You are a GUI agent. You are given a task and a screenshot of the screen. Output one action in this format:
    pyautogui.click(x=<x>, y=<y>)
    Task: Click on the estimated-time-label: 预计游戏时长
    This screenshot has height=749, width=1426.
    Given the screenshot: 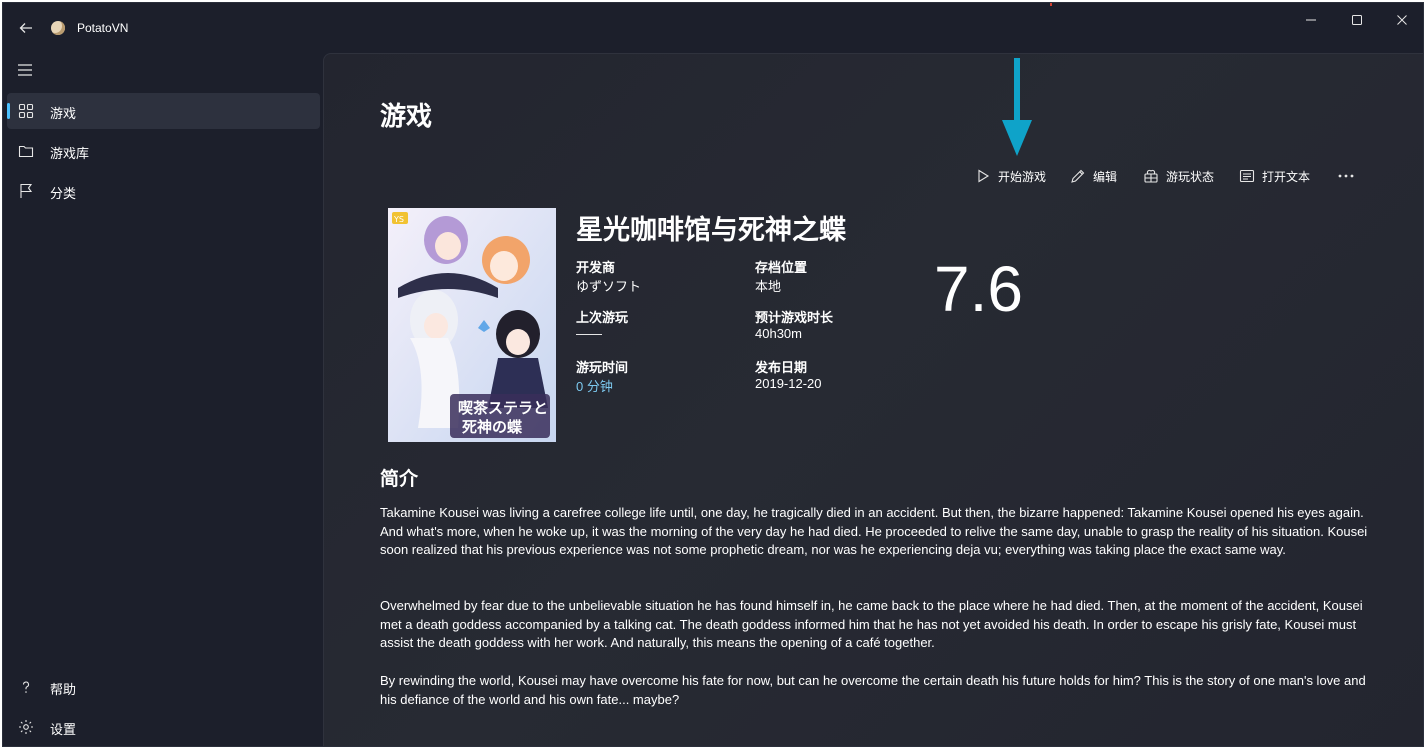 What is the action you would take?
    pyautogui.click(x=794, y=317)
    